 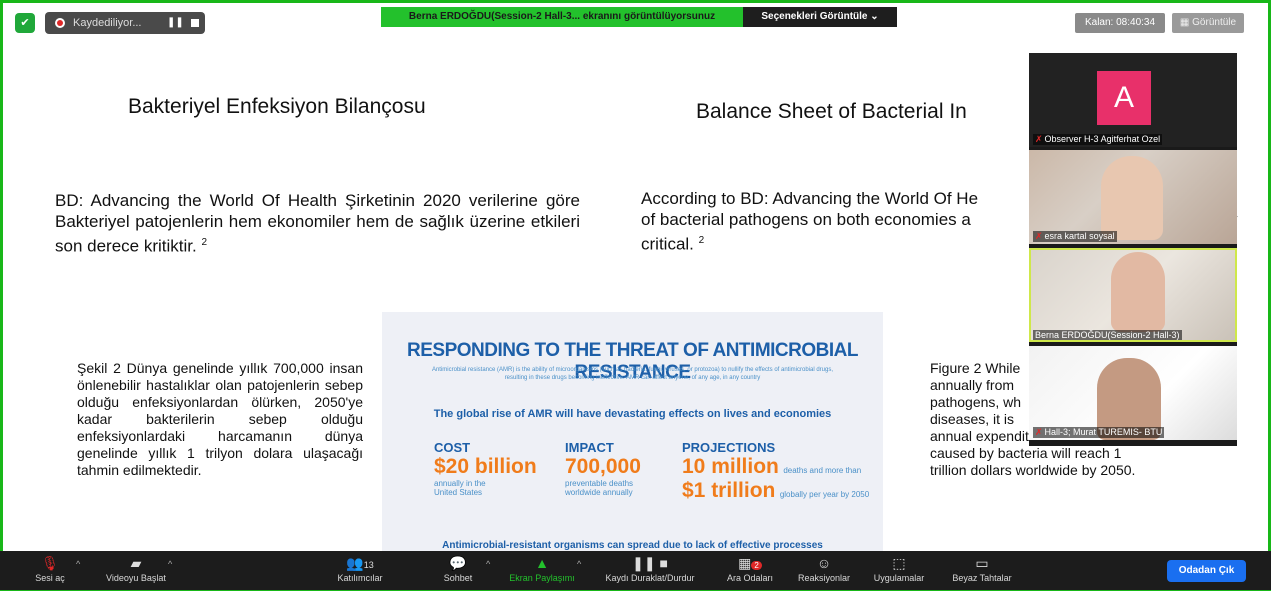 I want to click on share-label: Ekran Paylaşımı, so click(x=542, y=578).